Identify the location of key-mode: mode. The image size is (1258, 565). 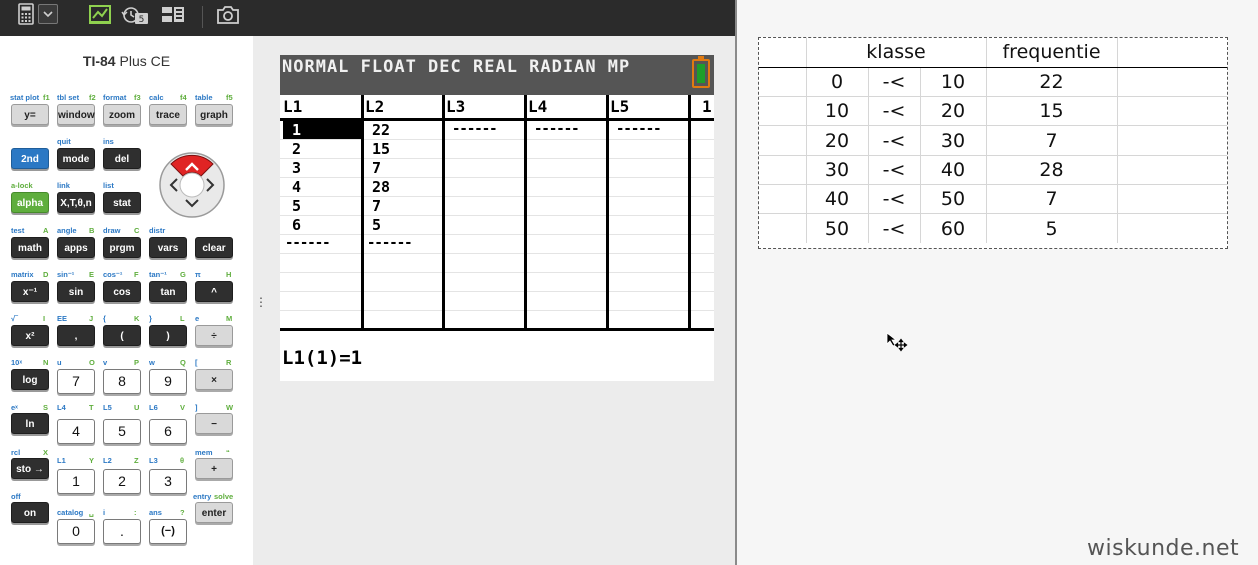
(76, 158).